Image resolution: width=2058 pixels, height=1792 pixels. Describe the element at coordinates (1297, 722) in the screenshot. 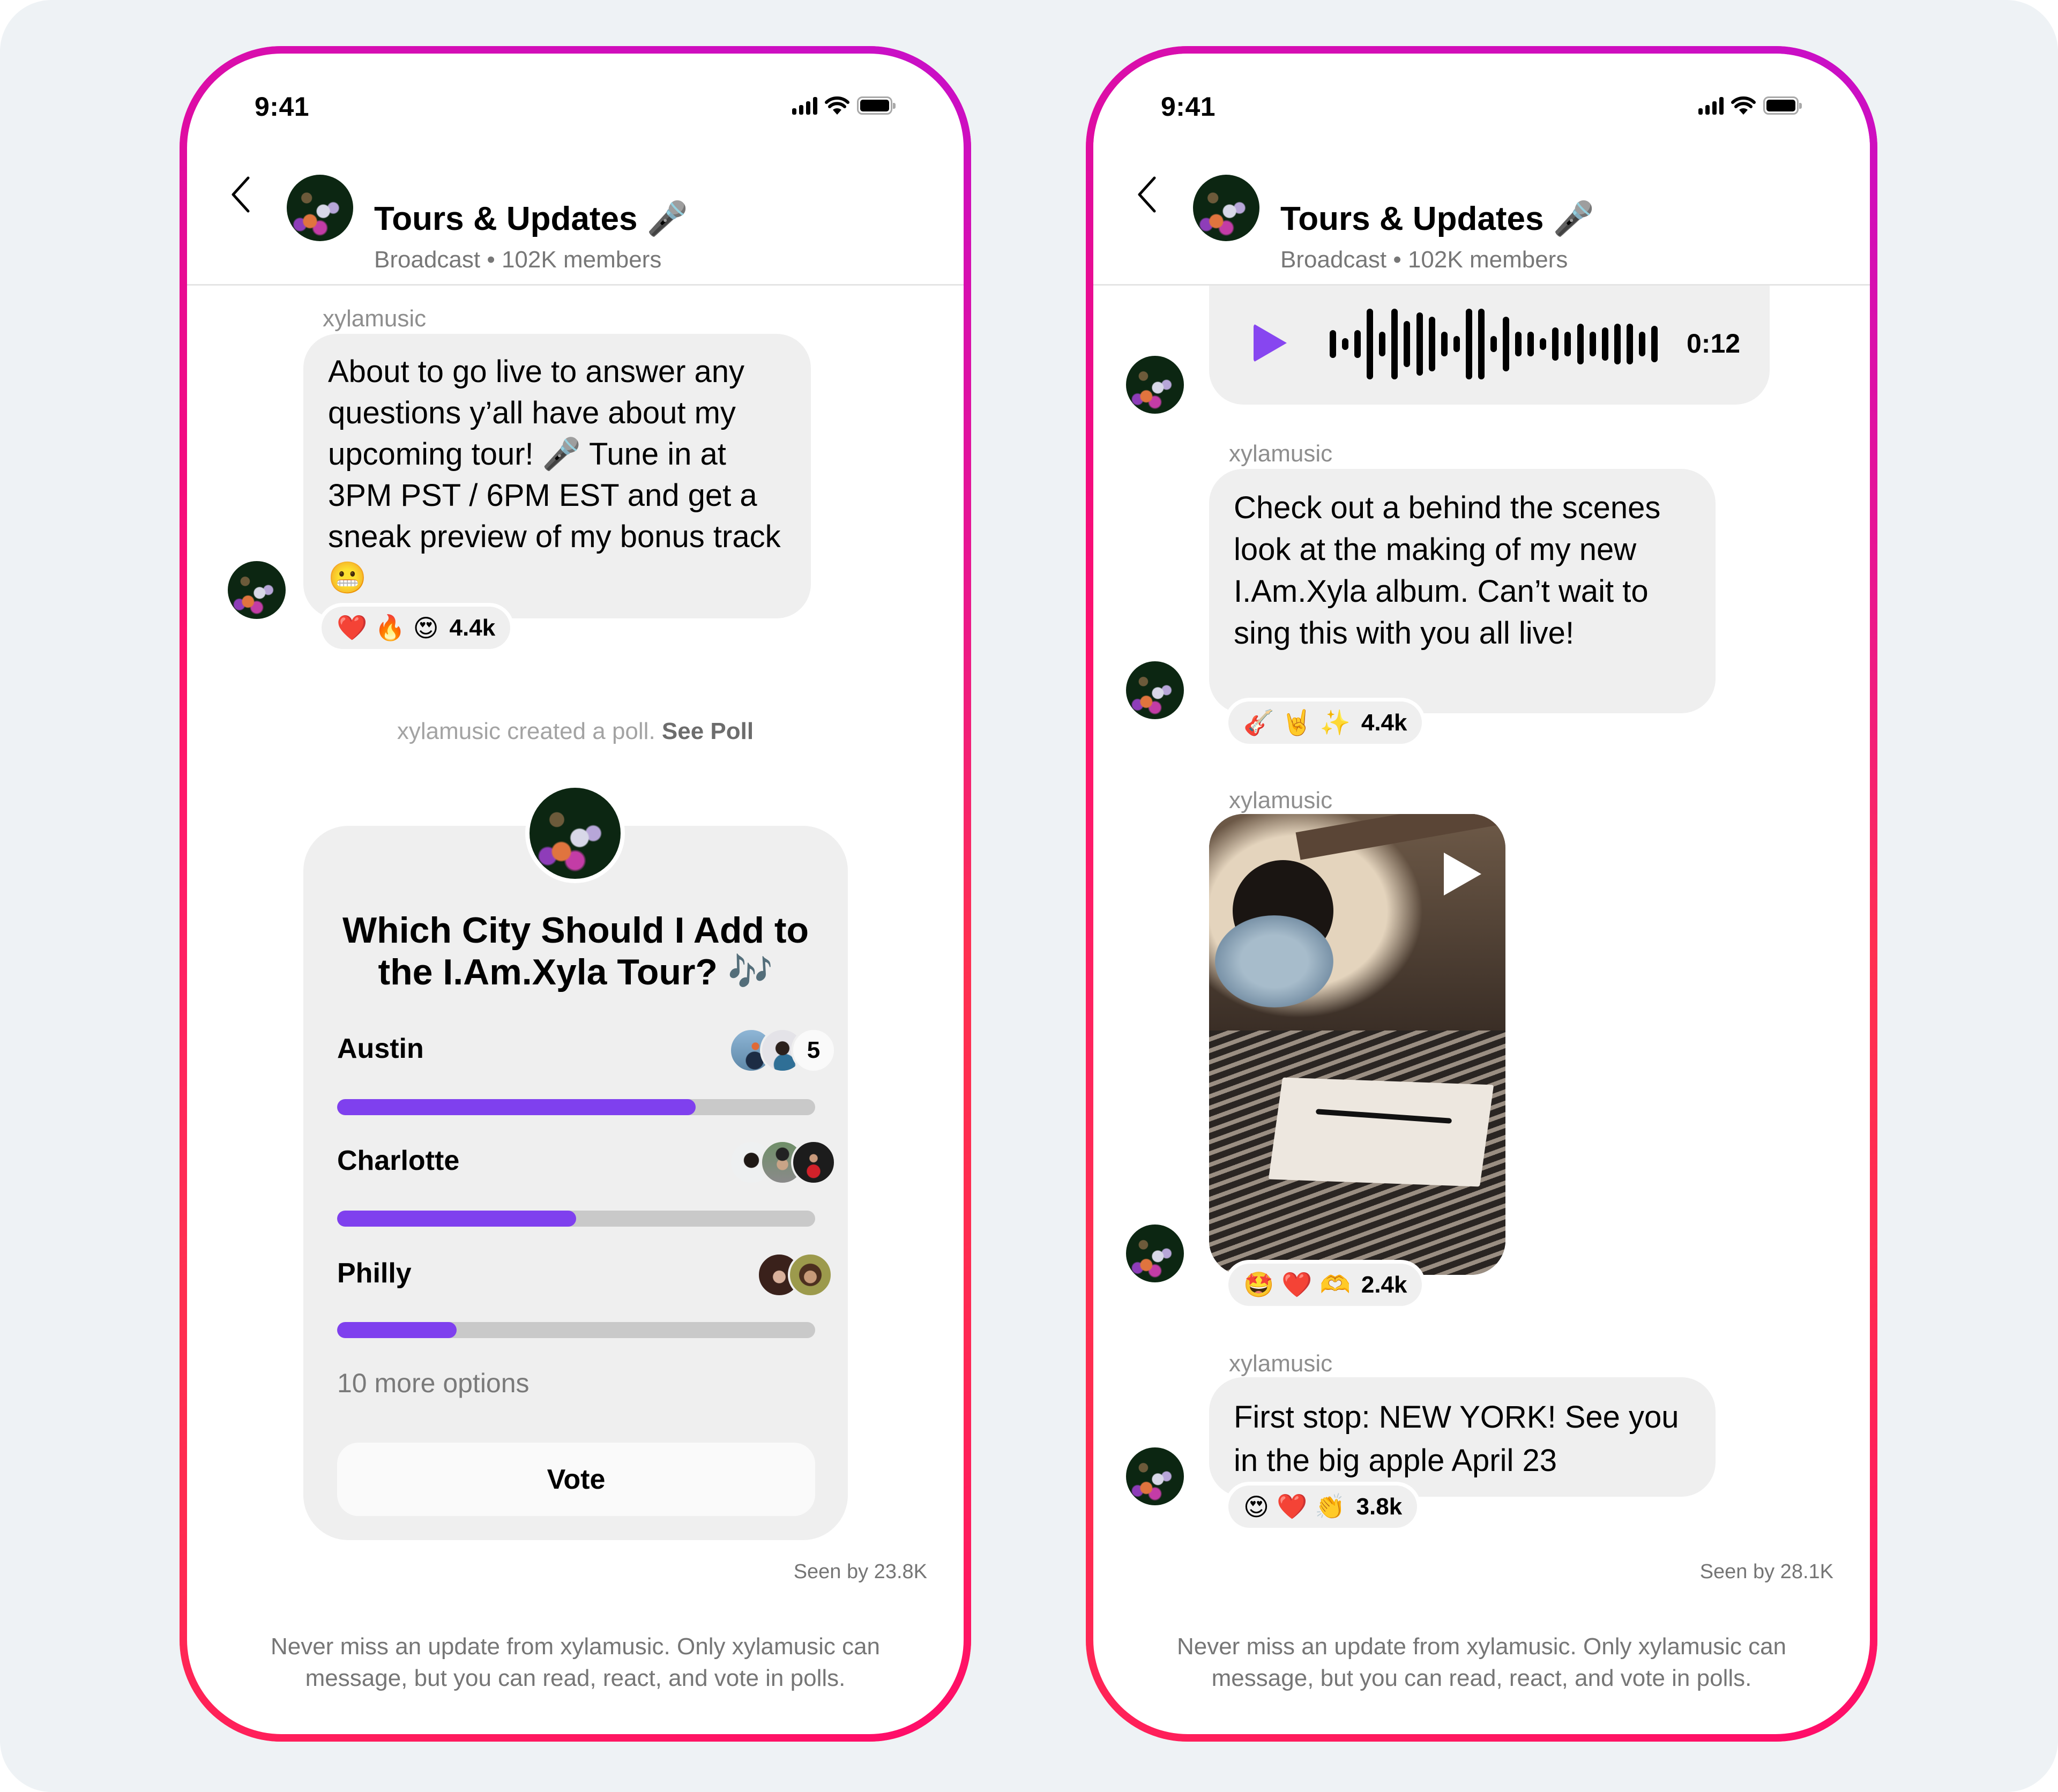

I see `reaction-rock-on-emoji: 🤘` at that location.